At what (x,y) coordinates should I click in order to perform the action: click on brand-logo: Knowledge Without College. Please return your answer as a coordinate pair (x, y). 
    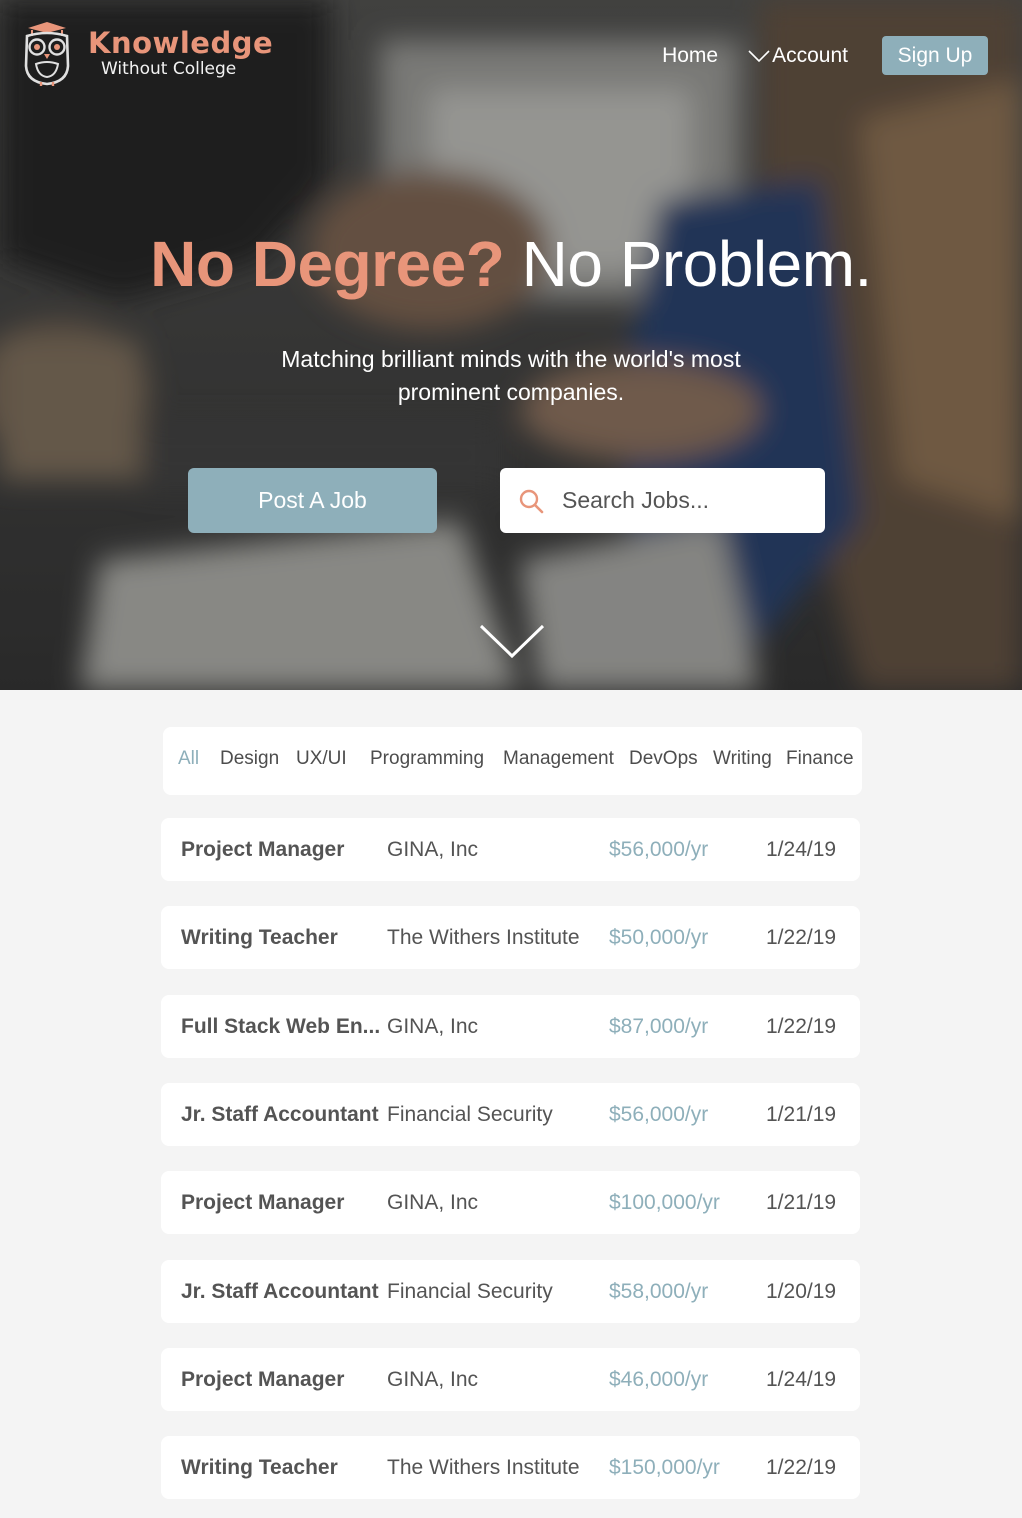
    Looking at the image, I should click on (147, 53).